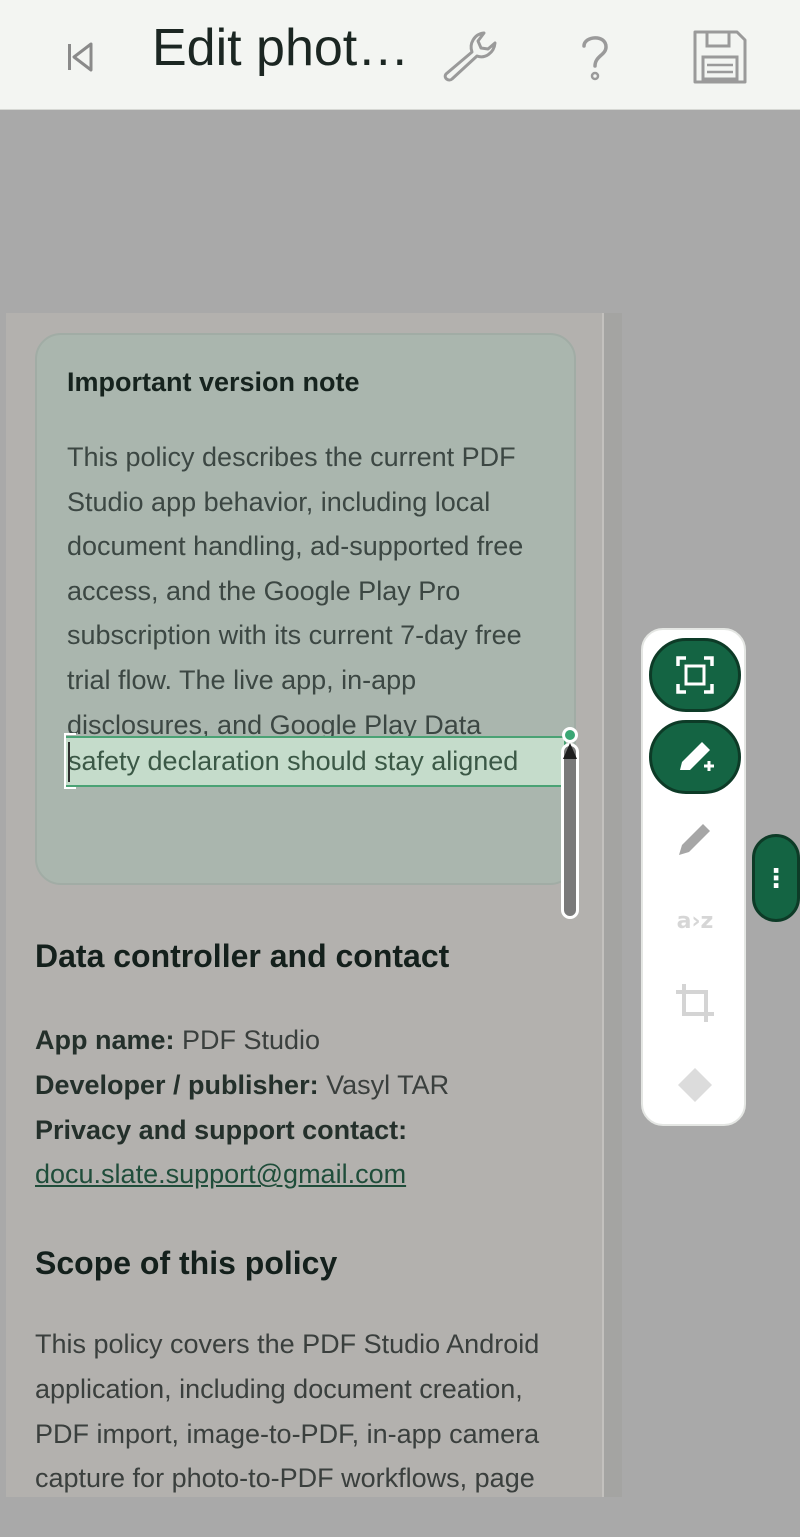 The height and width of the screenshot is (1537, 800). What do you see at coordinates (221, 1129) in the screenshot?
I see `contact-label: Privacy and support contact:` at bounding box center [221, 1129].